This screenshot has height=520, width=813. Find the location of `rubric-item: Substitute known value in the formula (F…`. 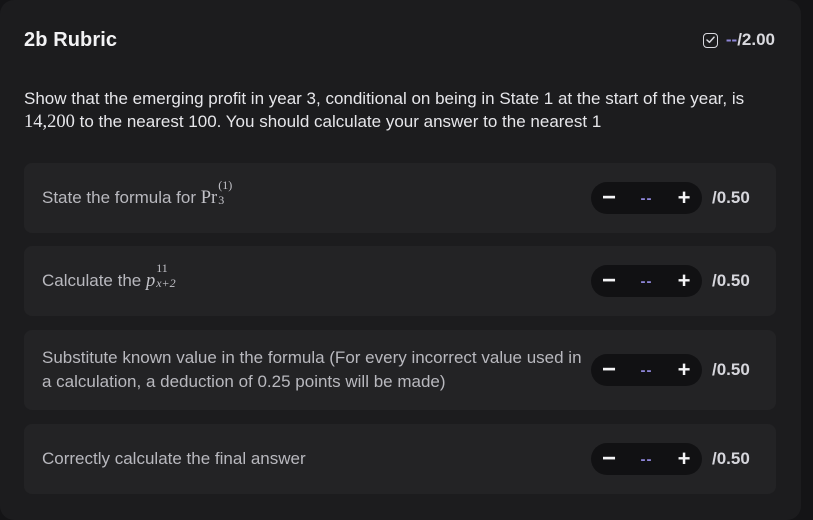

rubric-item: Substitute known value in the formula (F… is located at coordinates (400, 370).